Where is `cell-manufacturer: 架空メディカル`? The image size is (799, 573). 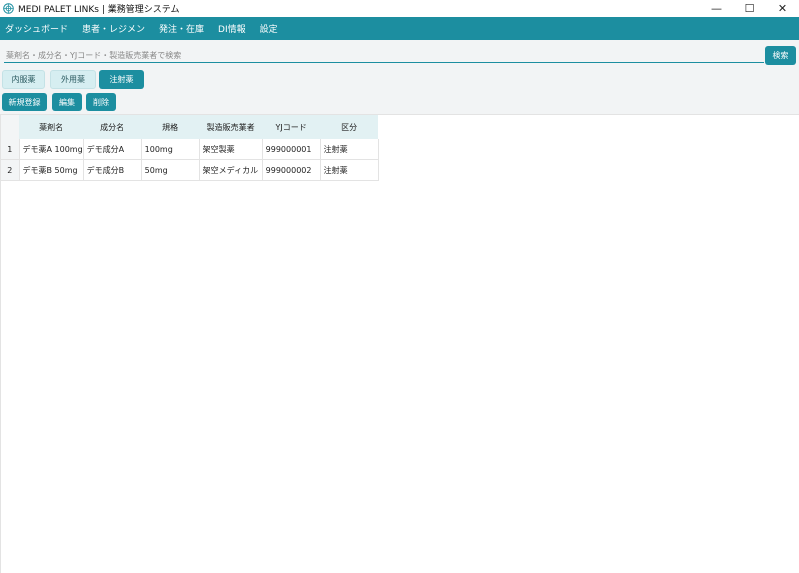 cell-manufacturer: 架空メディカル is located at coordinates (231, 170).